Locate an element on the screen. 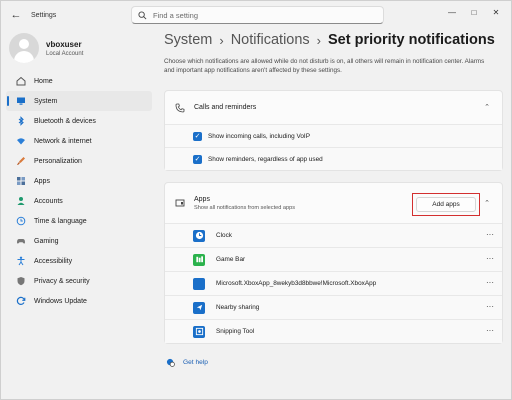 This screenshot has width=512, height=400. option-incoming-calls: ✓ Show incoming calls, including VoIP is located at coordinates (333, 135).